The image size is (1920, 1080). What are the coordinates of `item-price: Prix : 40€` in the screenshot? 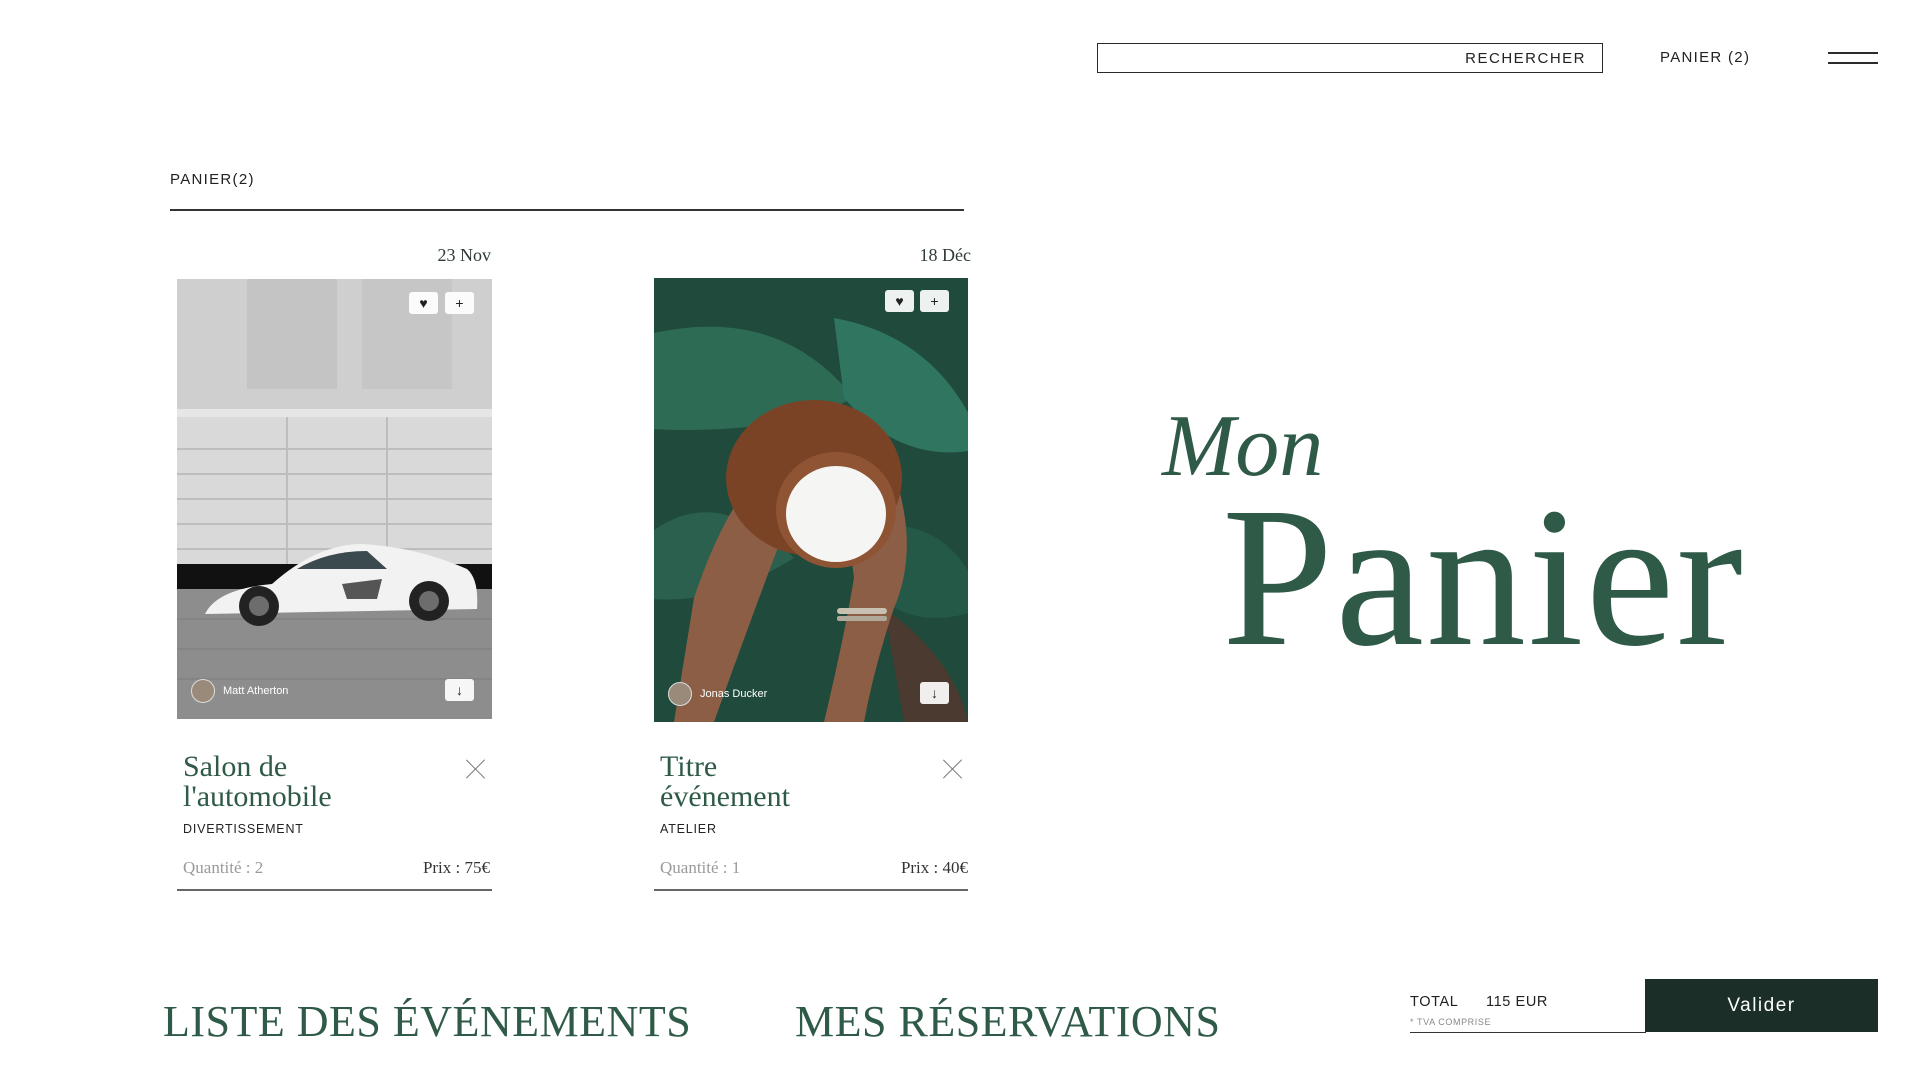 It's located at (934, 867).